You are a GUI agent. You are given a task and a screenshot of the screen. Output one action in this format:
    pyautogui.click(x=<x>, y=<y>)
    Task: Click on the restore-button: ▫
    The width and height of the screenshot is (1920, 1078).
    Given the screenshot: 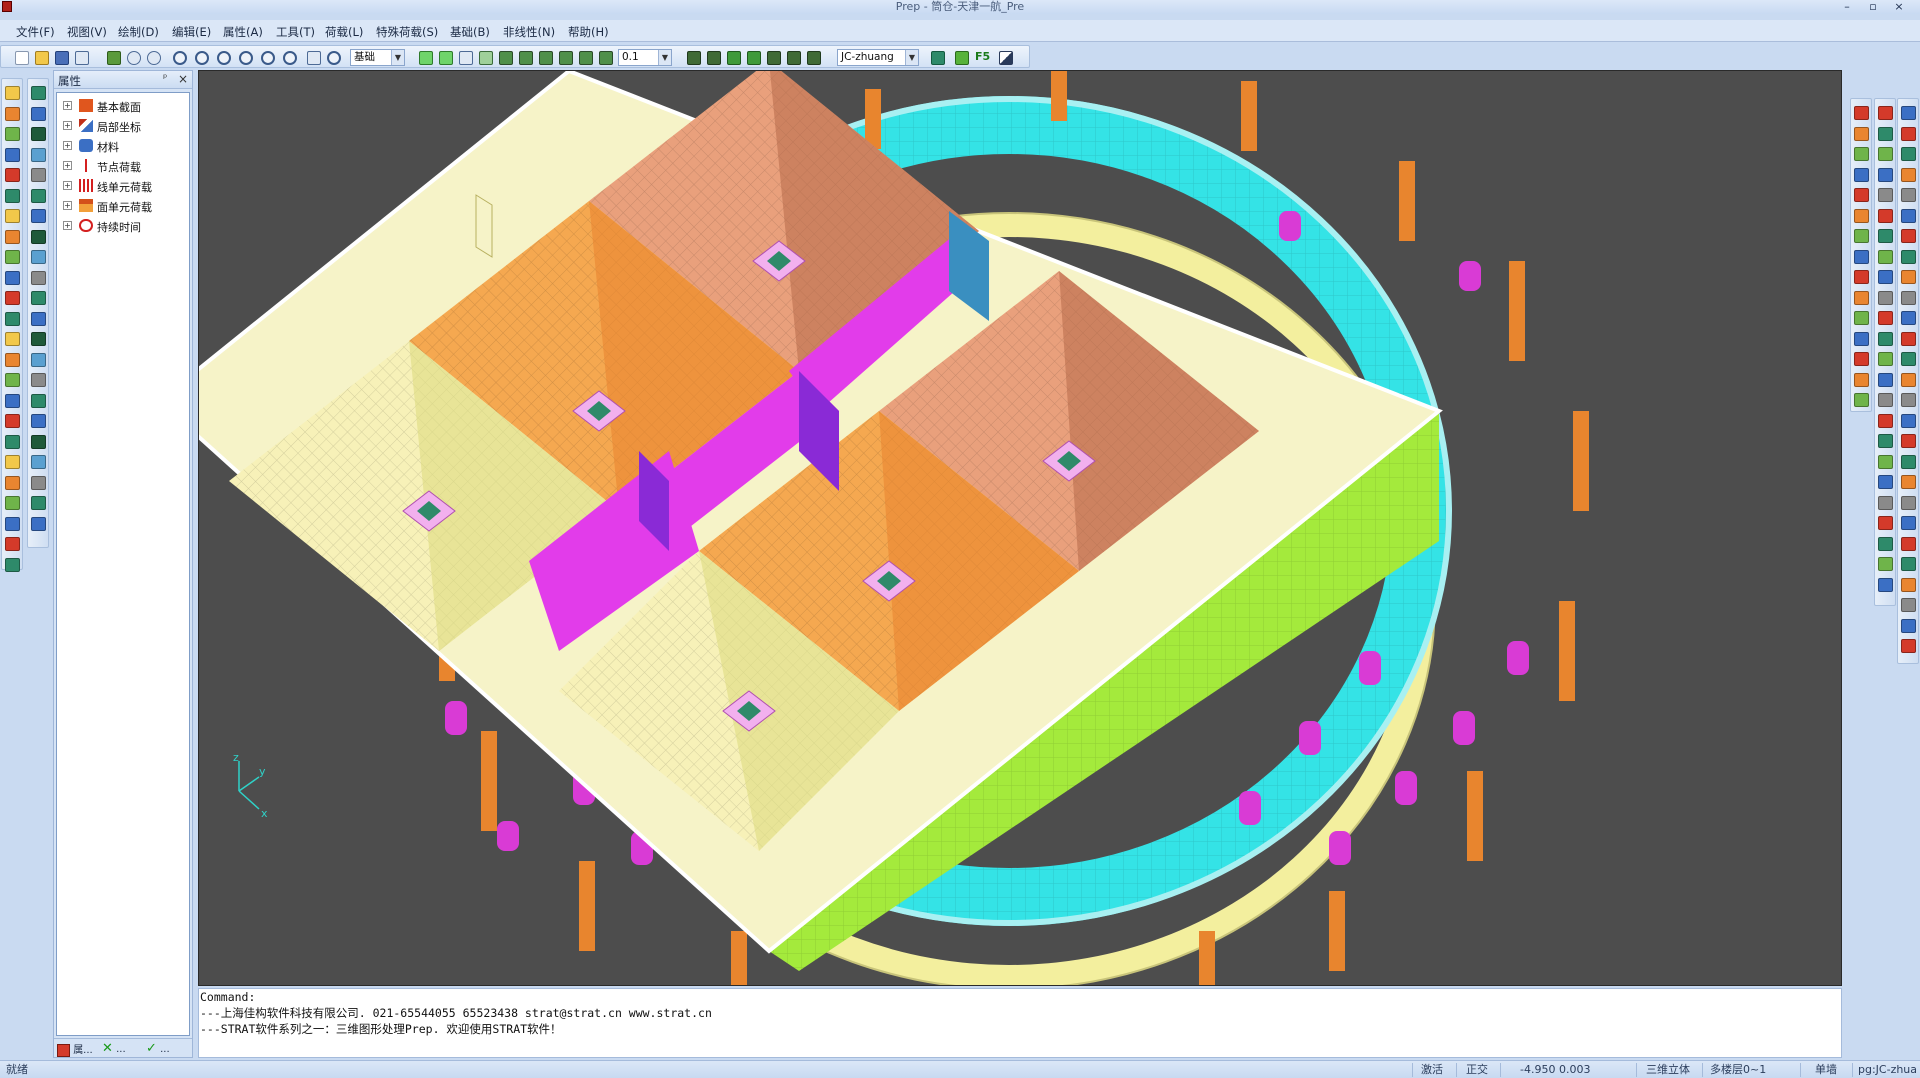 What is the action you would take?
    pyautogui.click(x=1873, y=7)
    